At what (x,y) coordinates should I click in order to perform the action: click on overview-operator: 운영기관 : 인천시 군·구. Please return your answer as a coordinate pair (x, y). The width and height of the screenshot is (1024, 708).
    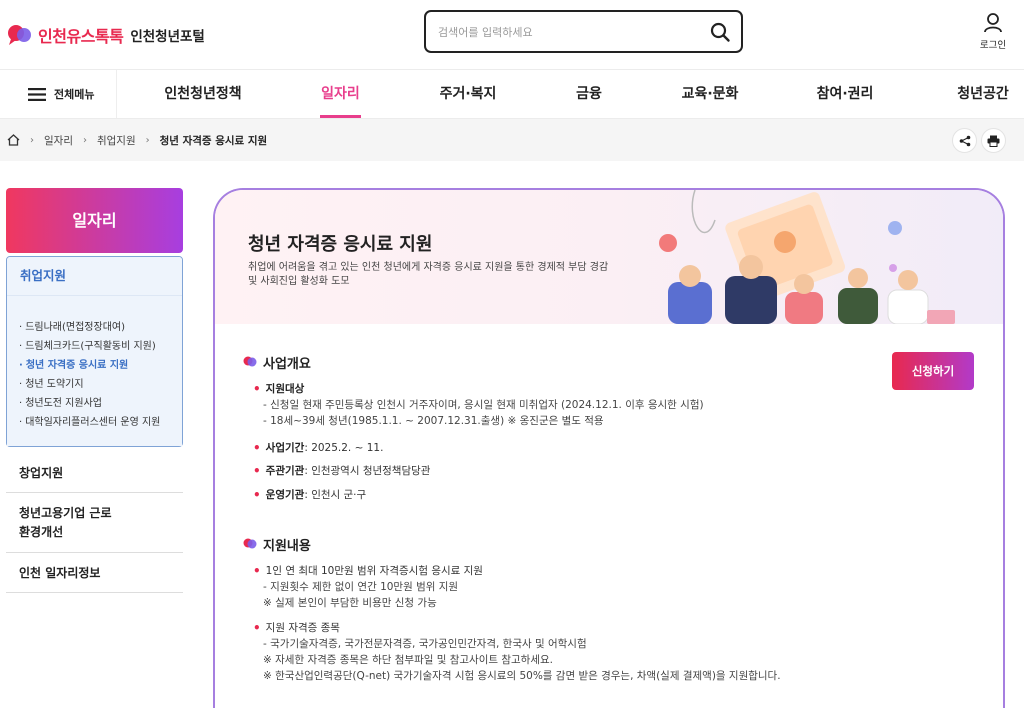
    Looking at the image, I should click on (310, 495).